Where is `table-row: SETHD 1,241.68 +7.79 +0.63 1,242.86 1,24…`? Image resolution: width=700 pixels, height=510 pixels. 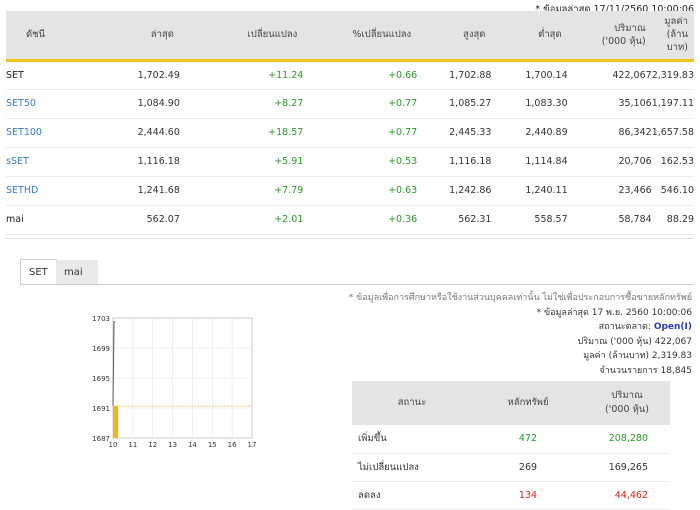 table-row: SETHD 1,241.68 +7.79 +0.63 1,242.86 1,24… is located at coordinates (350, 190).